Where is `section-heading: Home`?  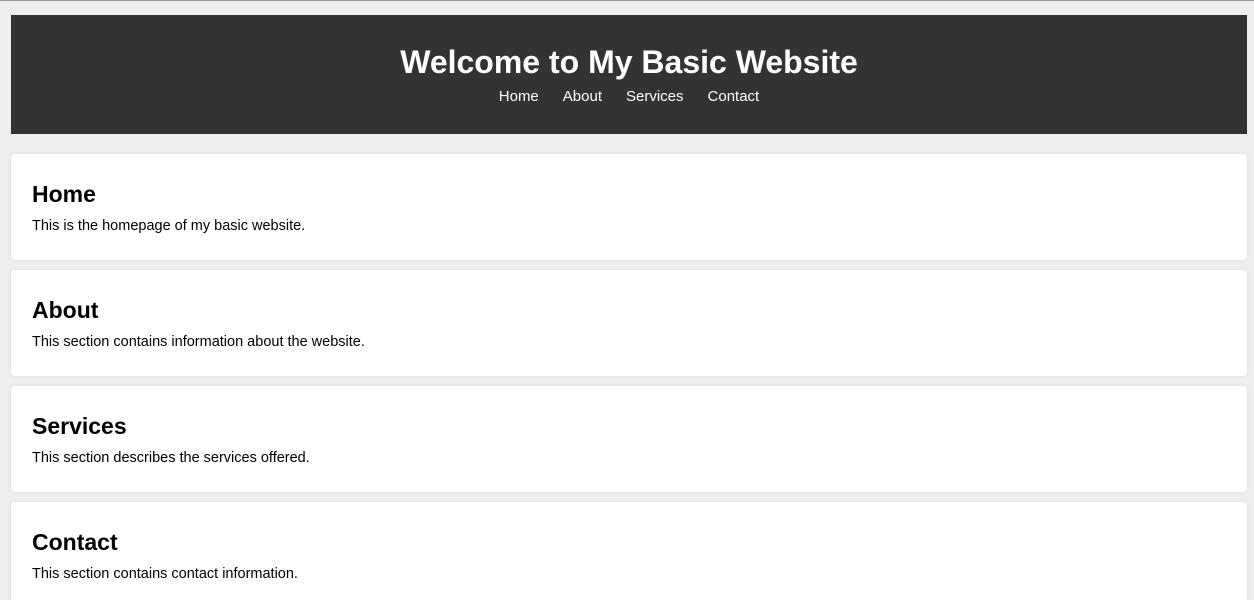 section-heading: Home is located at coordinates (64, 194).